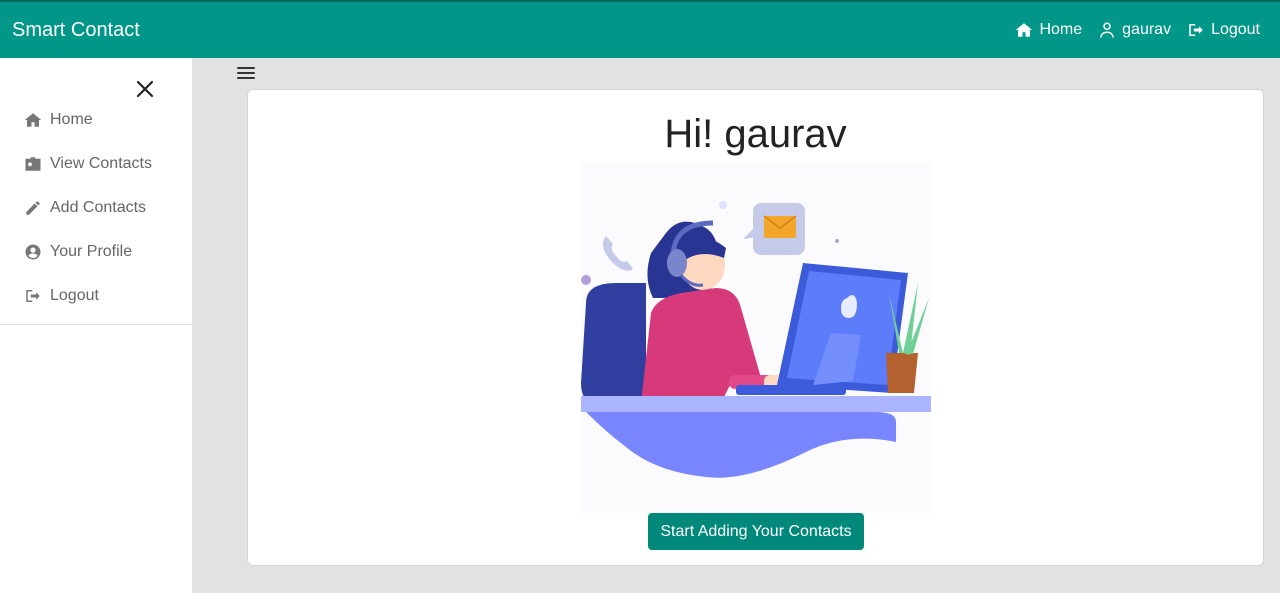 This screenshot has width=1280, height=593. I want to click on pencil-icon, so click(33, 208).